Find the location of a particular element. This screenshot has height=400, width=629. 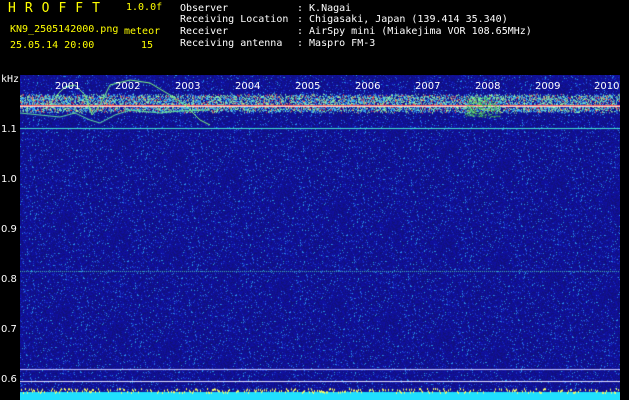

x-tick-2006: 2006 is located at coordinates (368, 86).